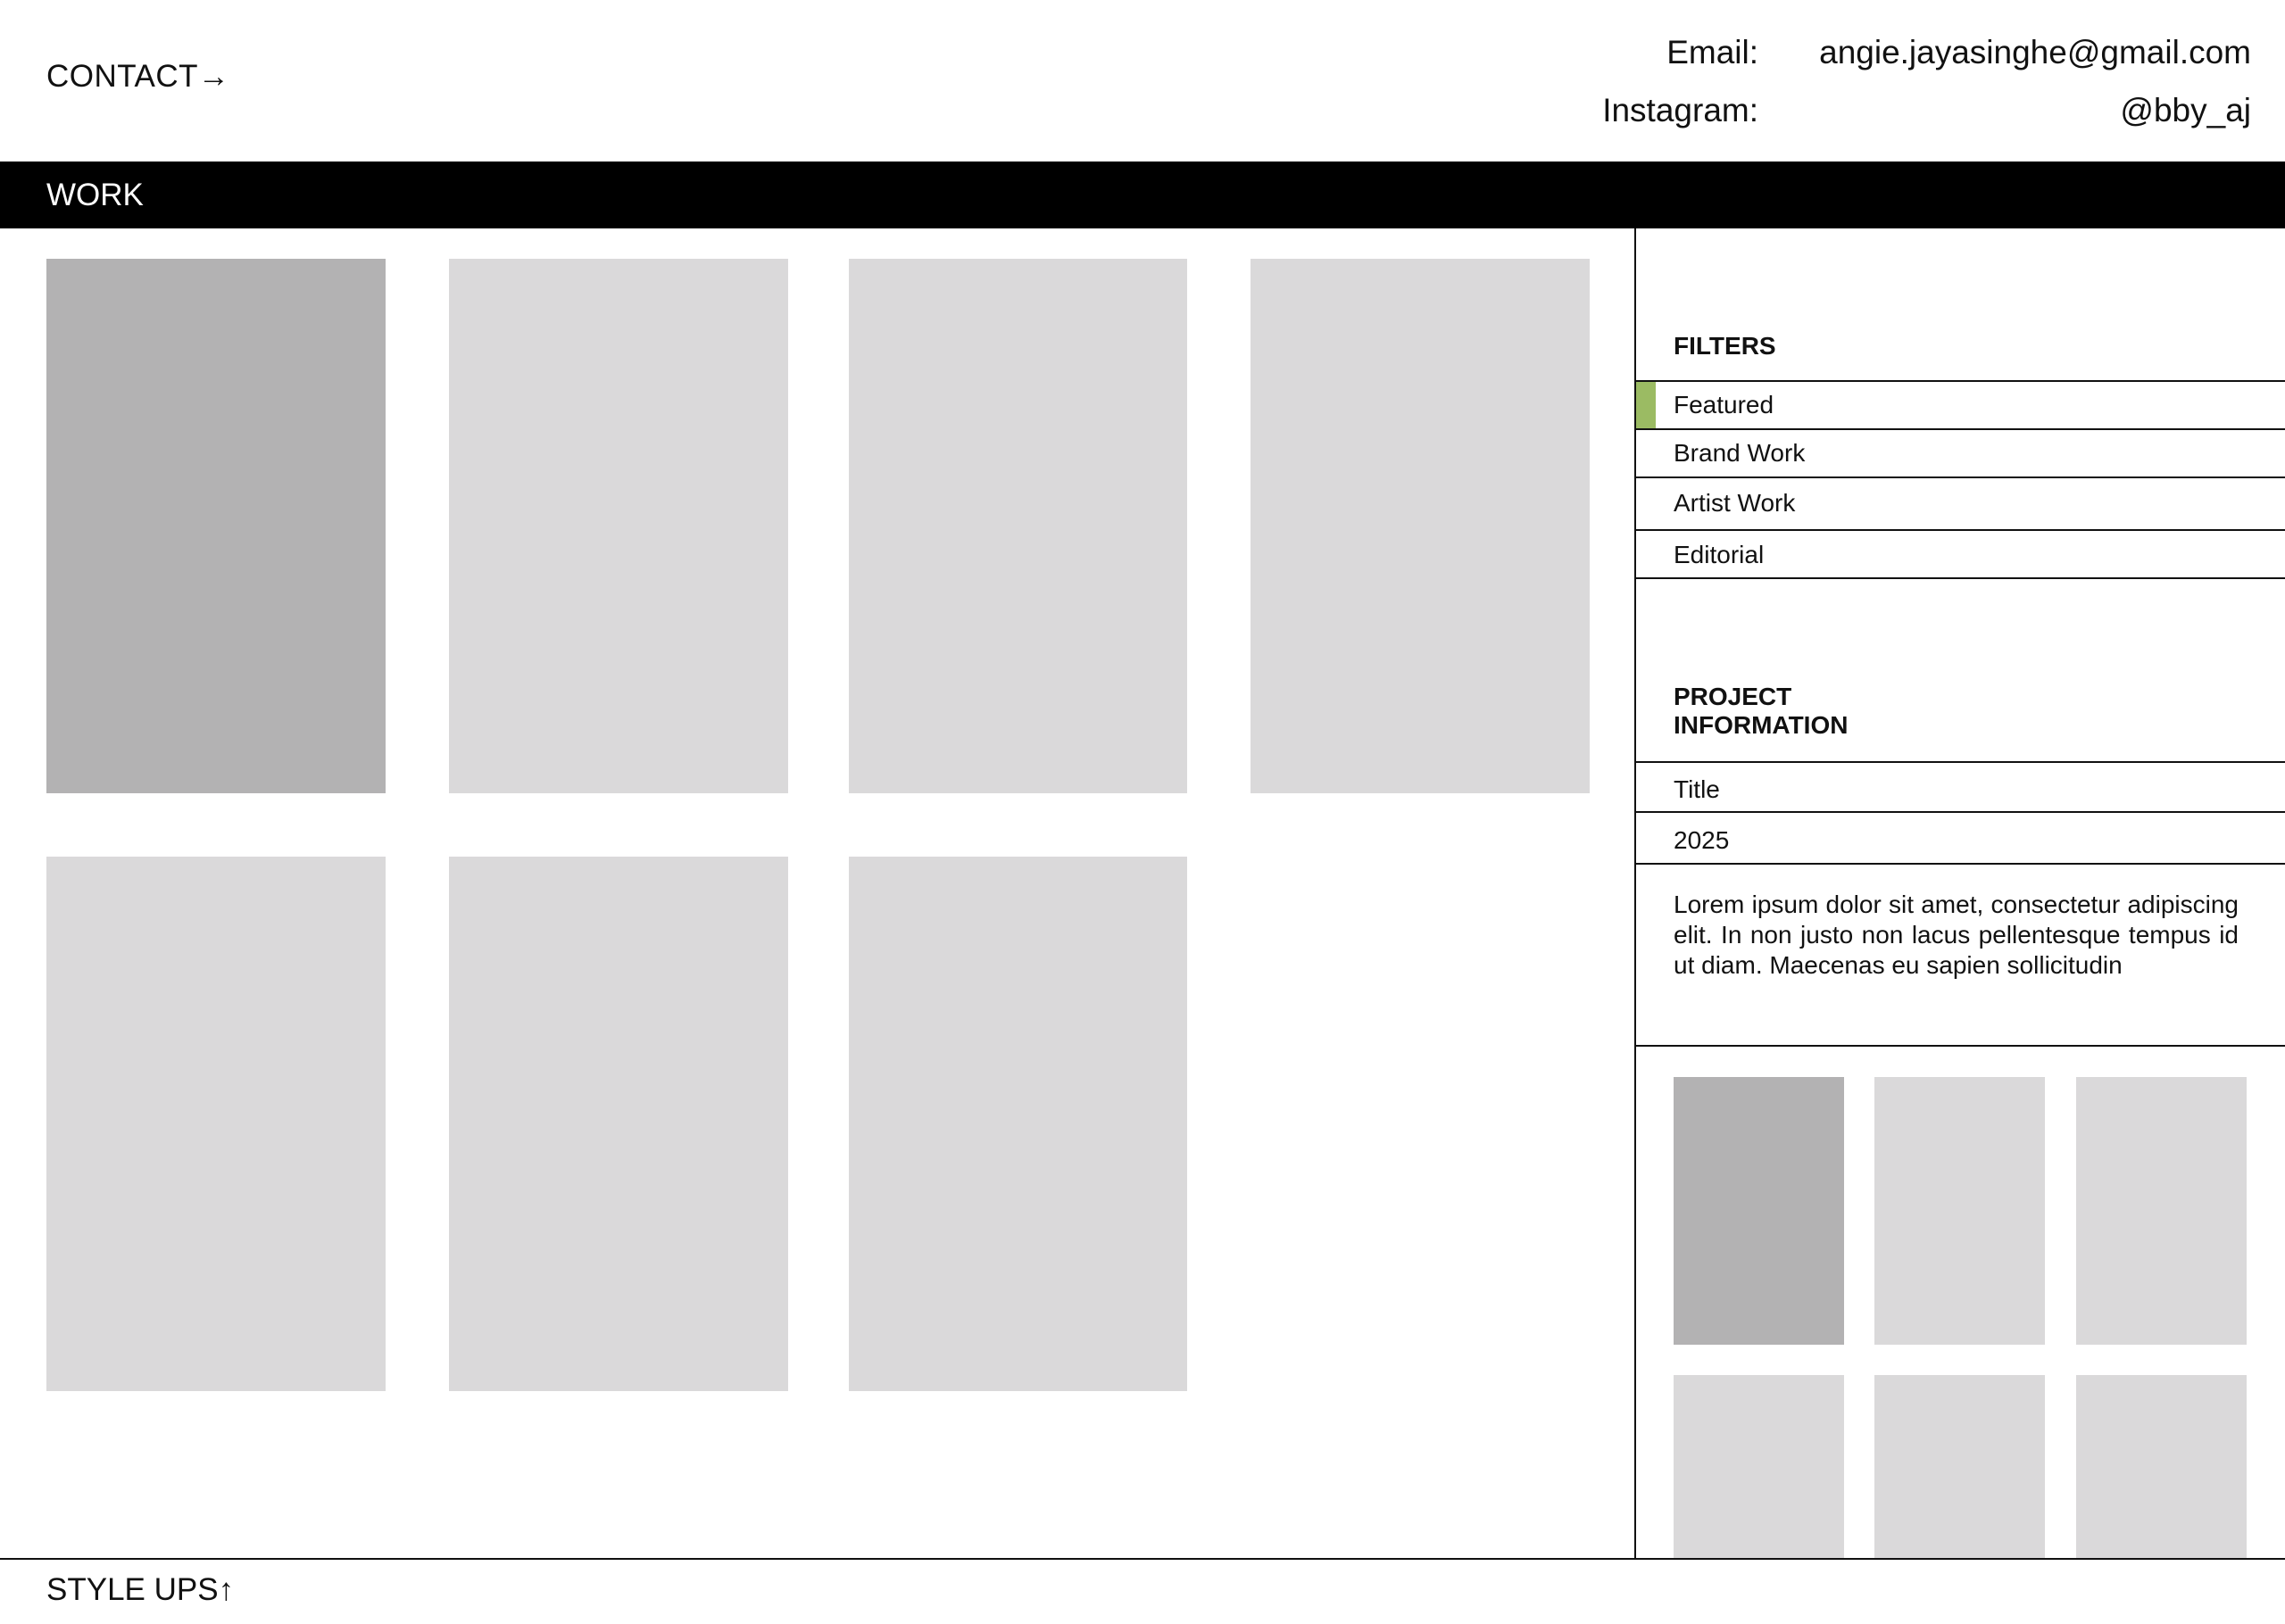 The width and height of the screenshot is (2285, 1624). Describe the element at coordinates (1702, 840) in the screenshot. I see `project-year: 2025` at that location.